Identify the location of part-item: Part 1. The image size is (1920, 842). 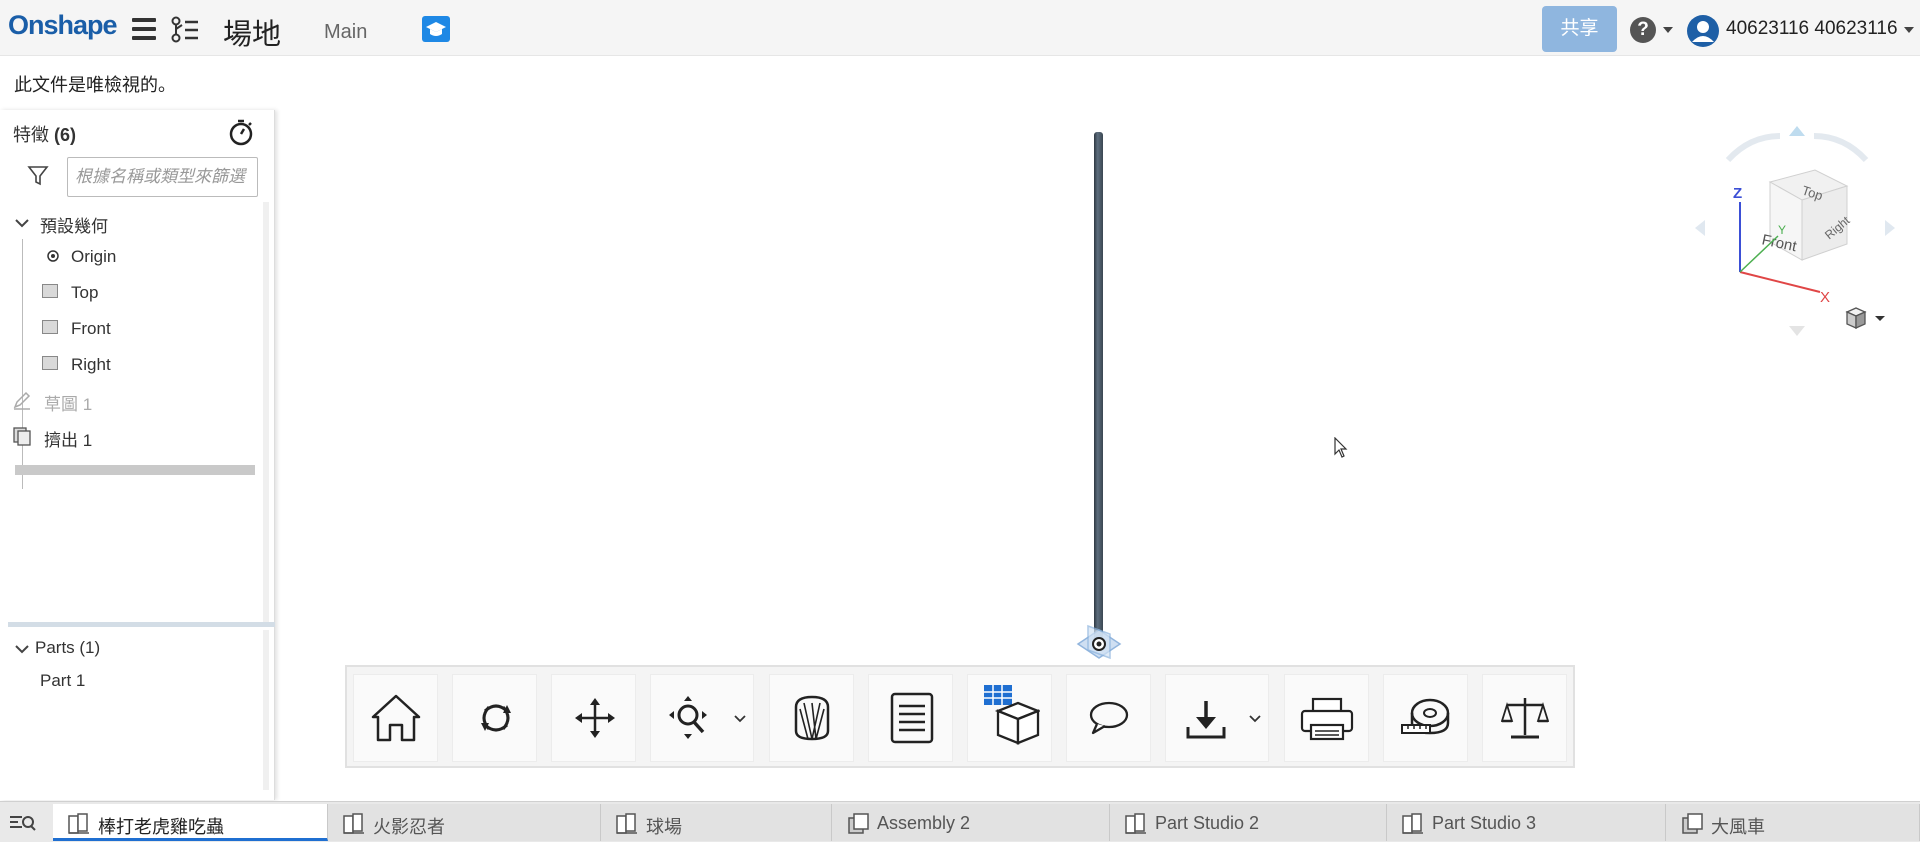
(140, 681).